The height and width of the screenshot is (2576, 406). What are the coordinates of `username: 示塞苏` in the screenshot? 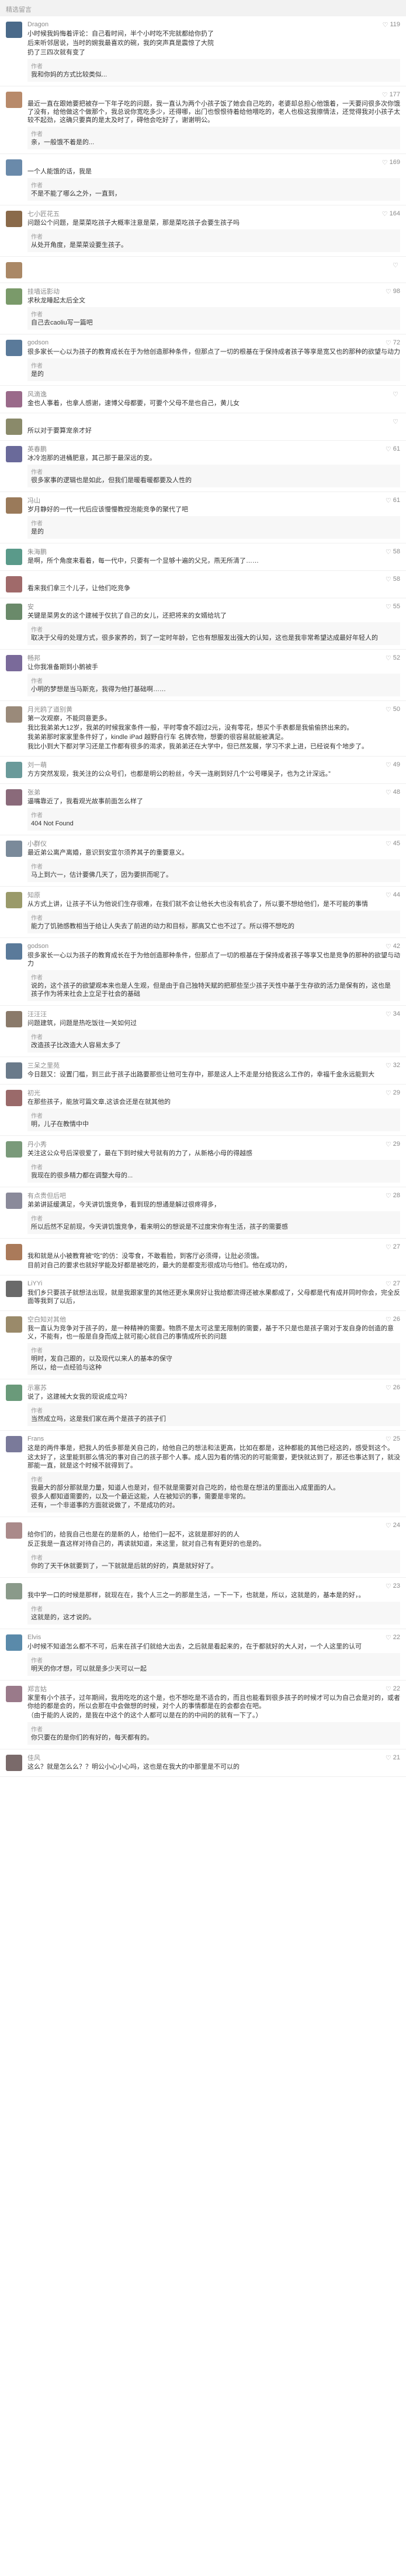 It's located at (37, 1388).